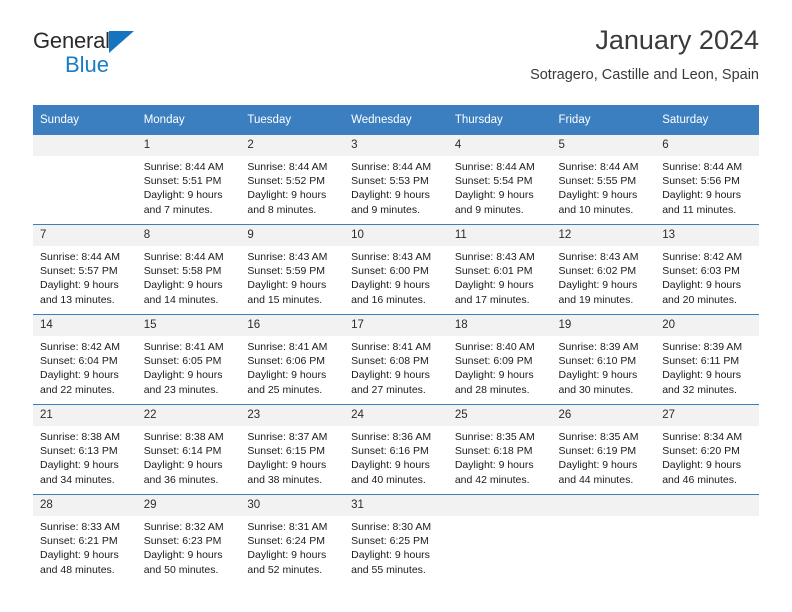  What do you see at coordinates (707, 120) in the screenshot?
I see `weekday-header-saturday: Saturday` at bounding box center [707, 120].